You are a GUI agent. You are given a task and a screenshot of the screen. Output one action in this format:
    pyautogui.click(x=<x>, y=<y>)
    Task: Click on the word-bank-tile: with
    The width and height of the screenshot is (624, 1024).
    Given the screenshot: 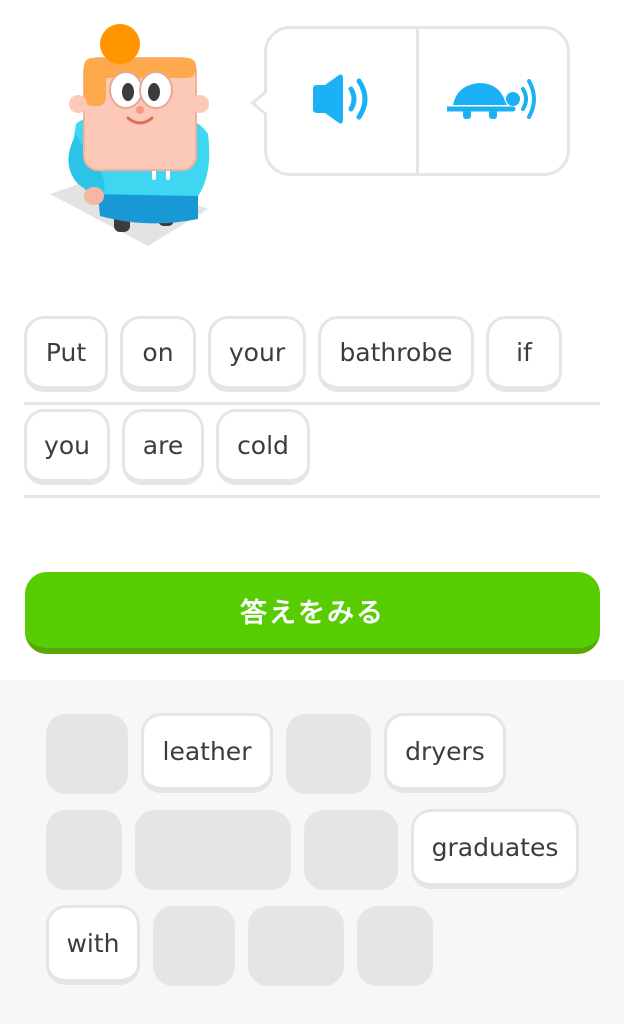 What is the action you would take?
    pyautogui.click(x=93, y=945)
    